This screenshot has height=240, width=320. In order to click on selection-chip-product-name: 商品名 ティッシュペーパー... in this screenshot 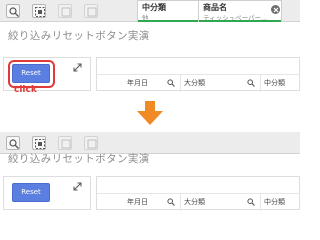, I will do `click(240, 11)`.